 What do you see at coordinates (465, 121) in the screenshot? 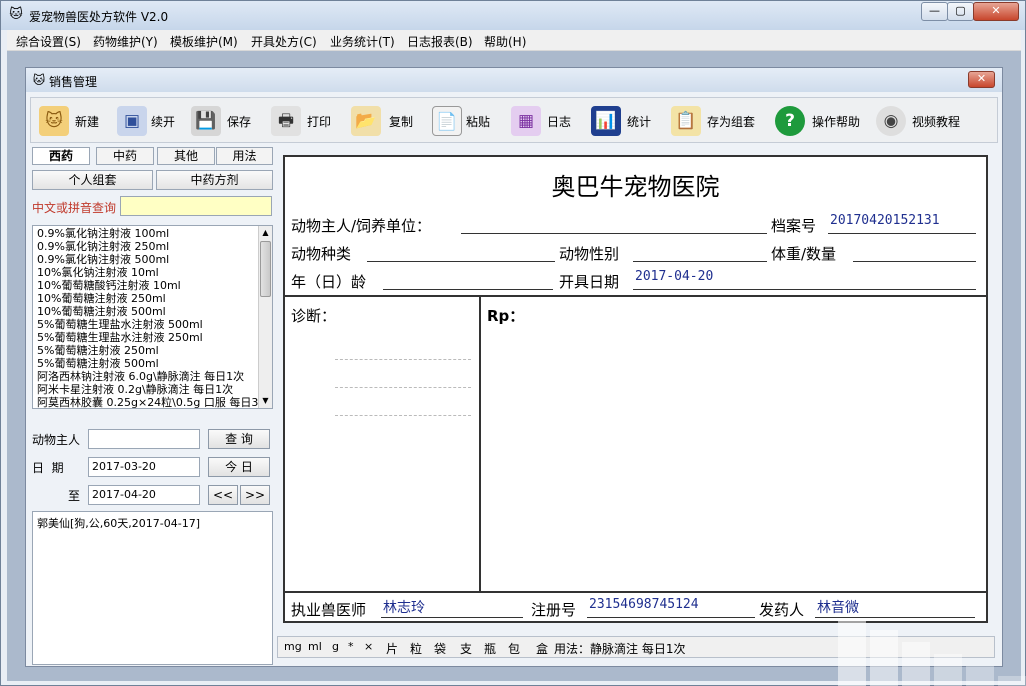
I see `paste-button: 📄 粘贴` at bounding box center [465, 121].